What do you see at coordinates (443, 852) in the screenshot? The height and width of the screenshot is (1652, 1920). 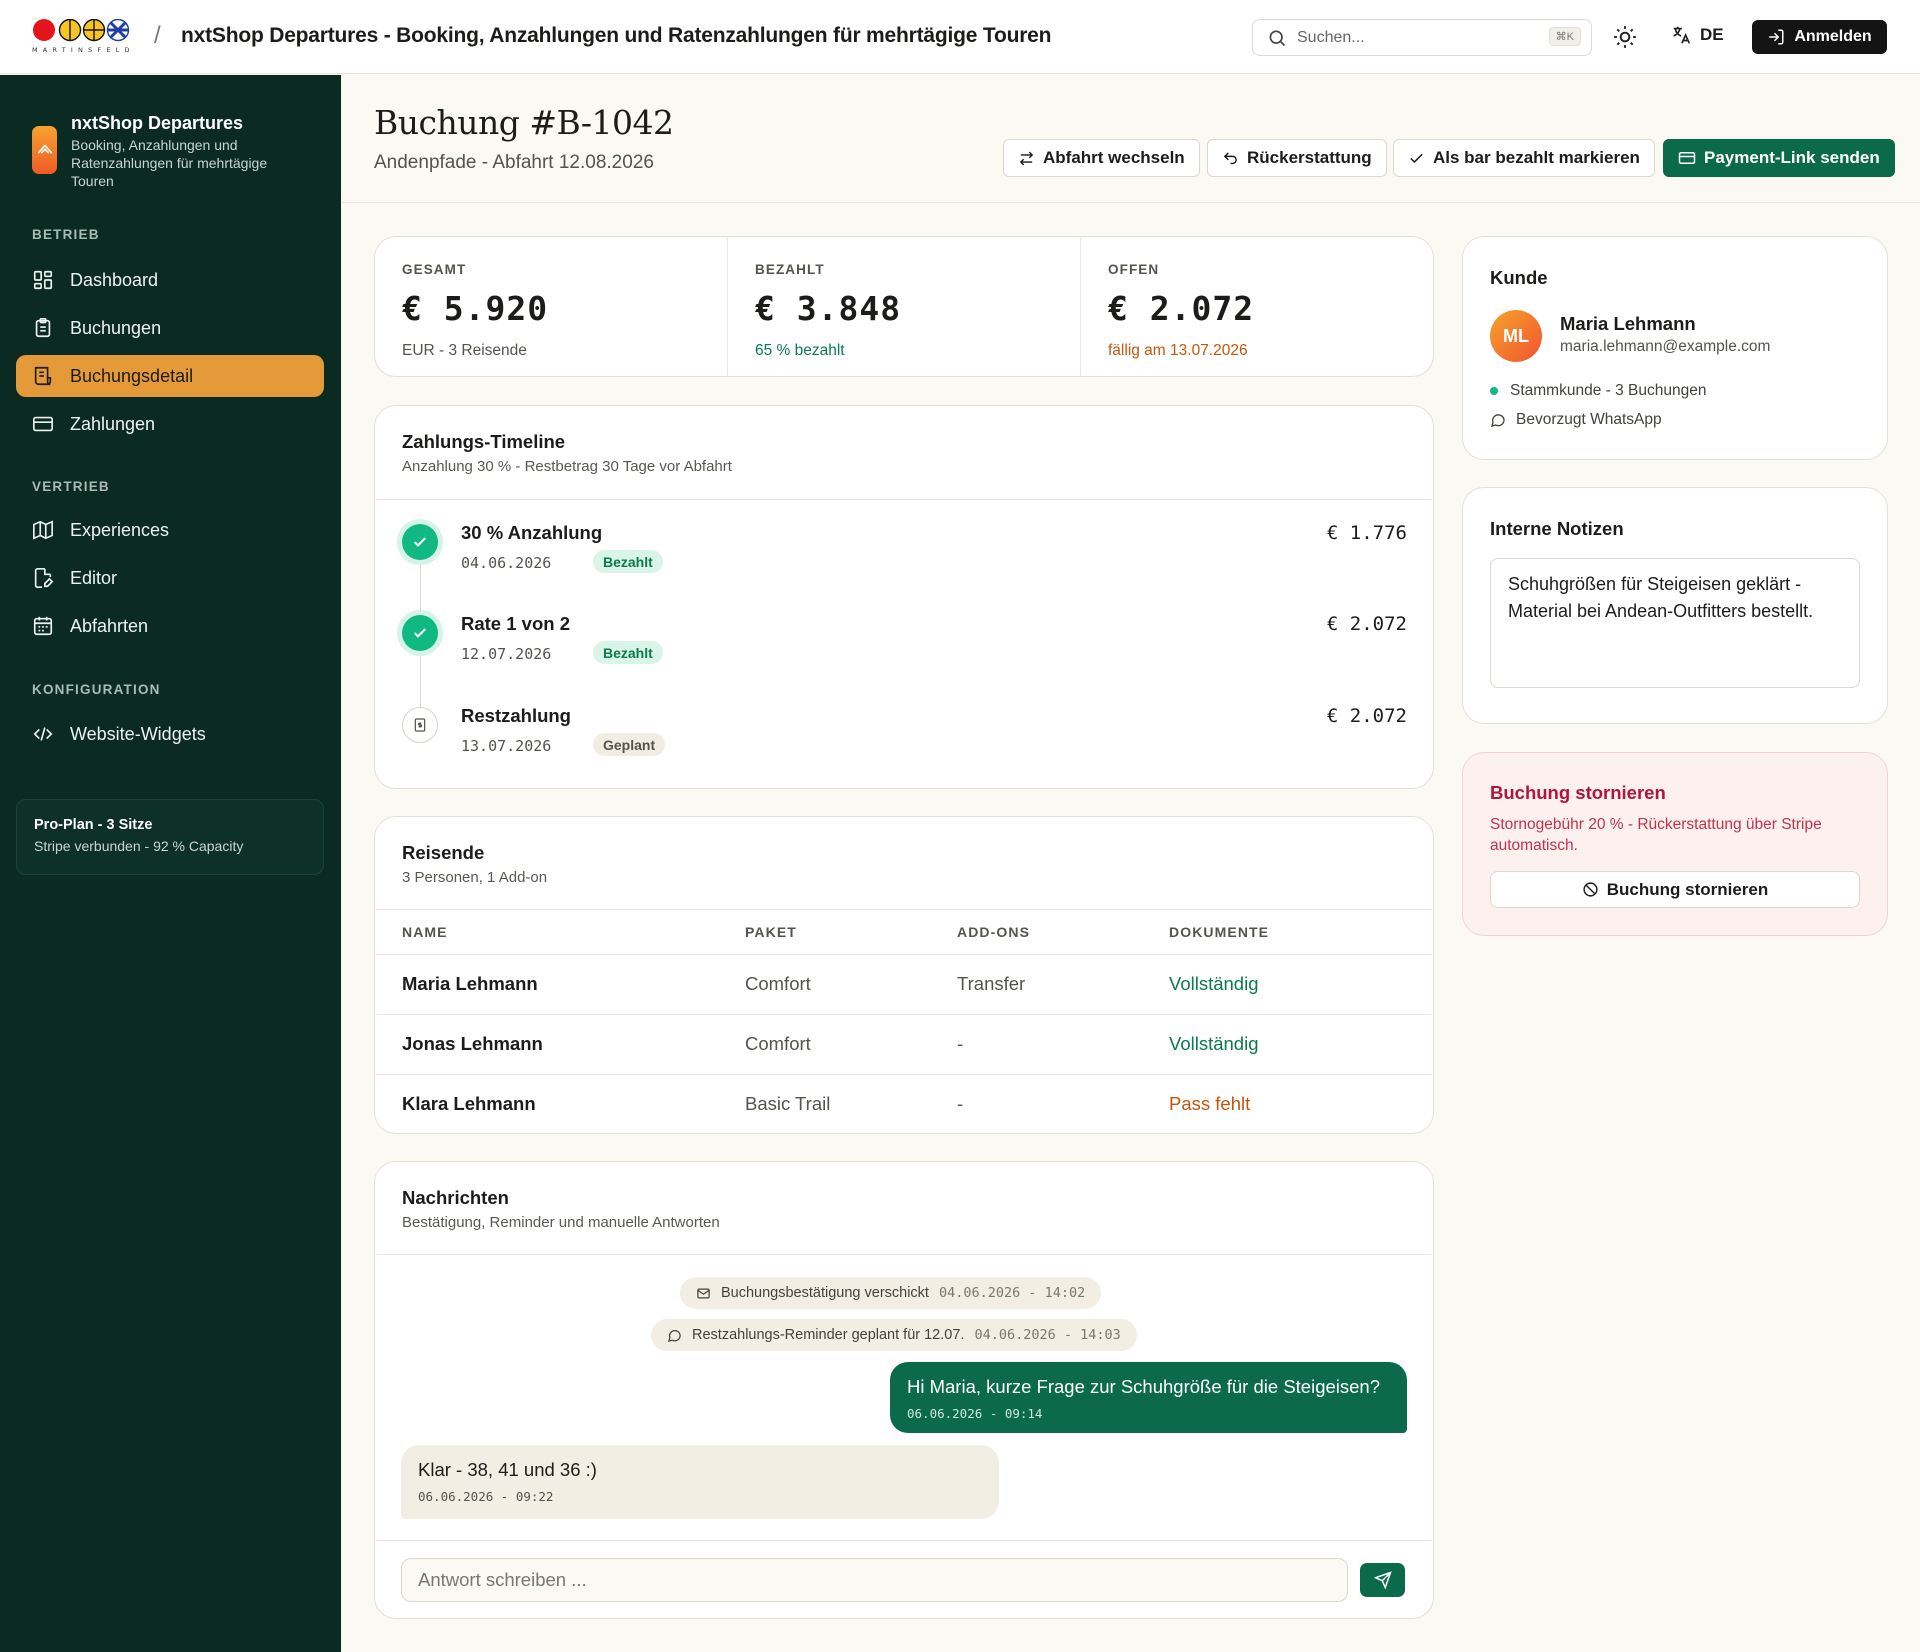 I see `card-title: Reisende` at bounding box center [443, 852].